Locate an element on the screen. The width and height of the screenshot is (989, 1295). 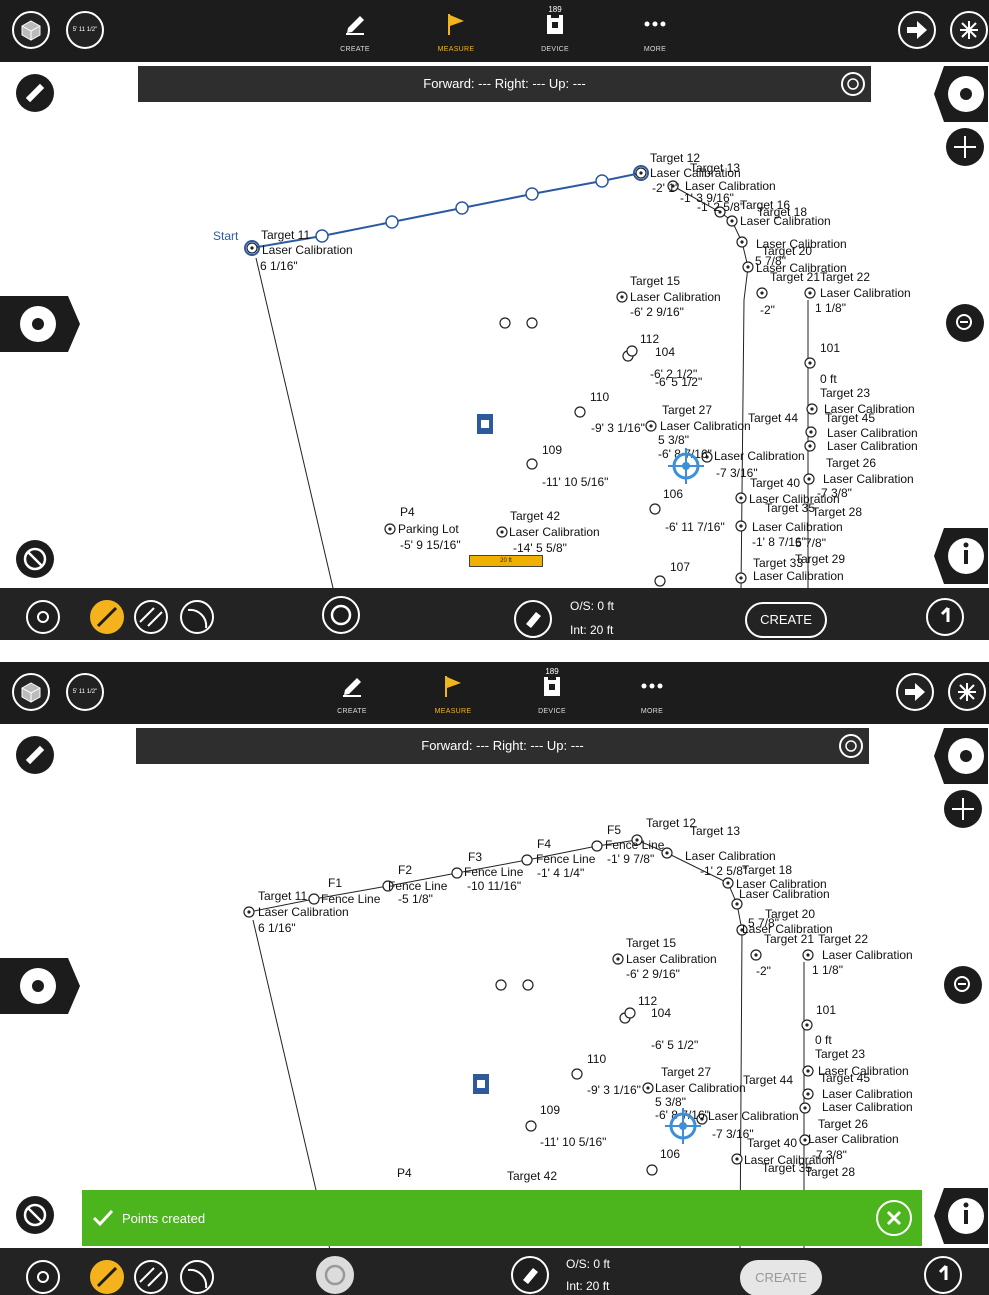
arrow-right-icon is located at coordinates (915, 692).